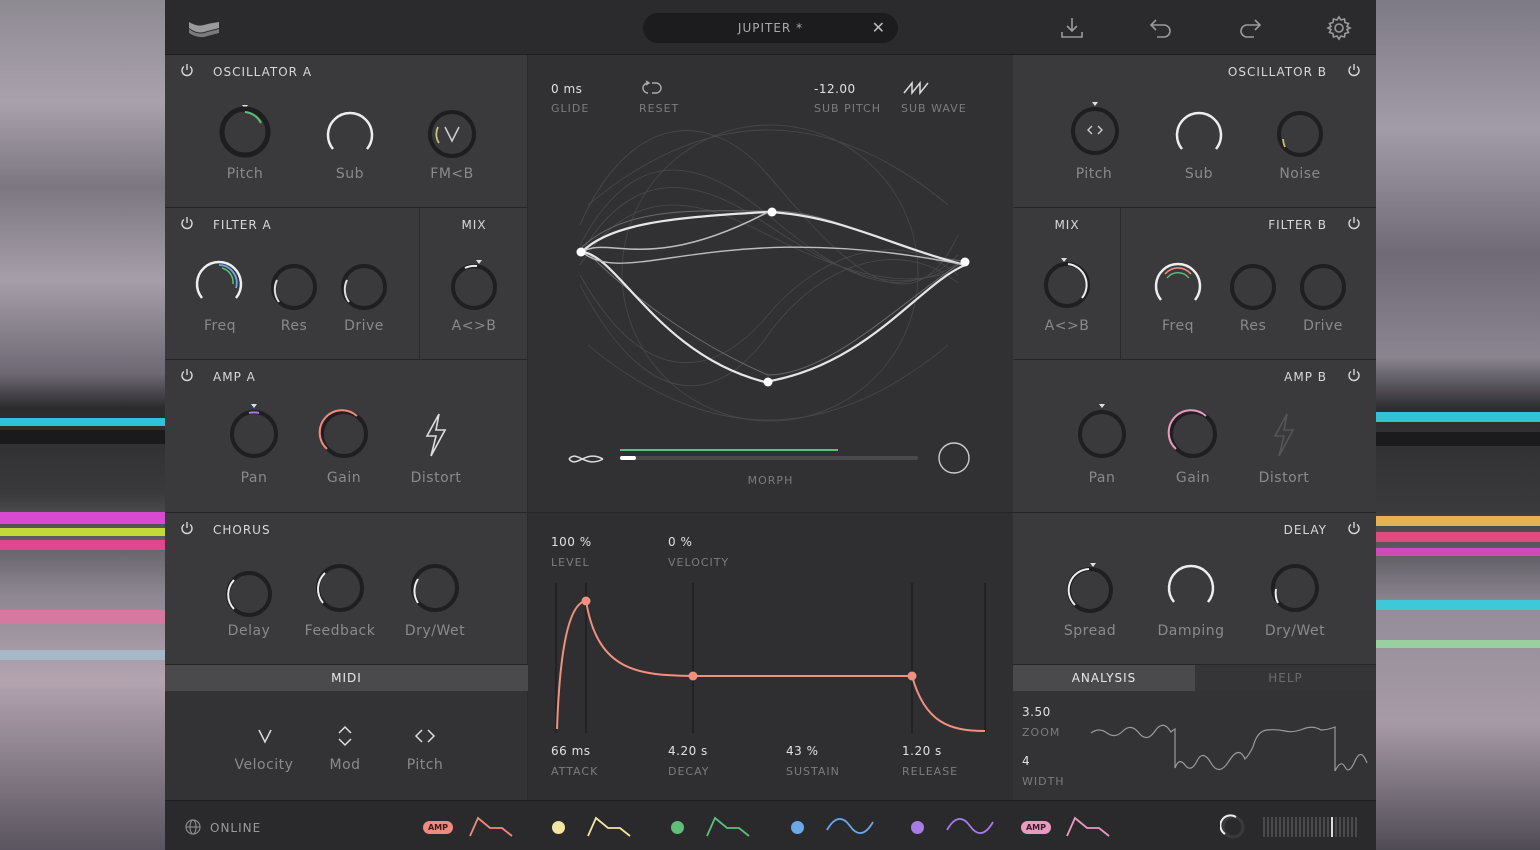  What do you see at coordinates (345, 736) in the screenshot?
I see `mod-icon` at bounding box center [345, 736].